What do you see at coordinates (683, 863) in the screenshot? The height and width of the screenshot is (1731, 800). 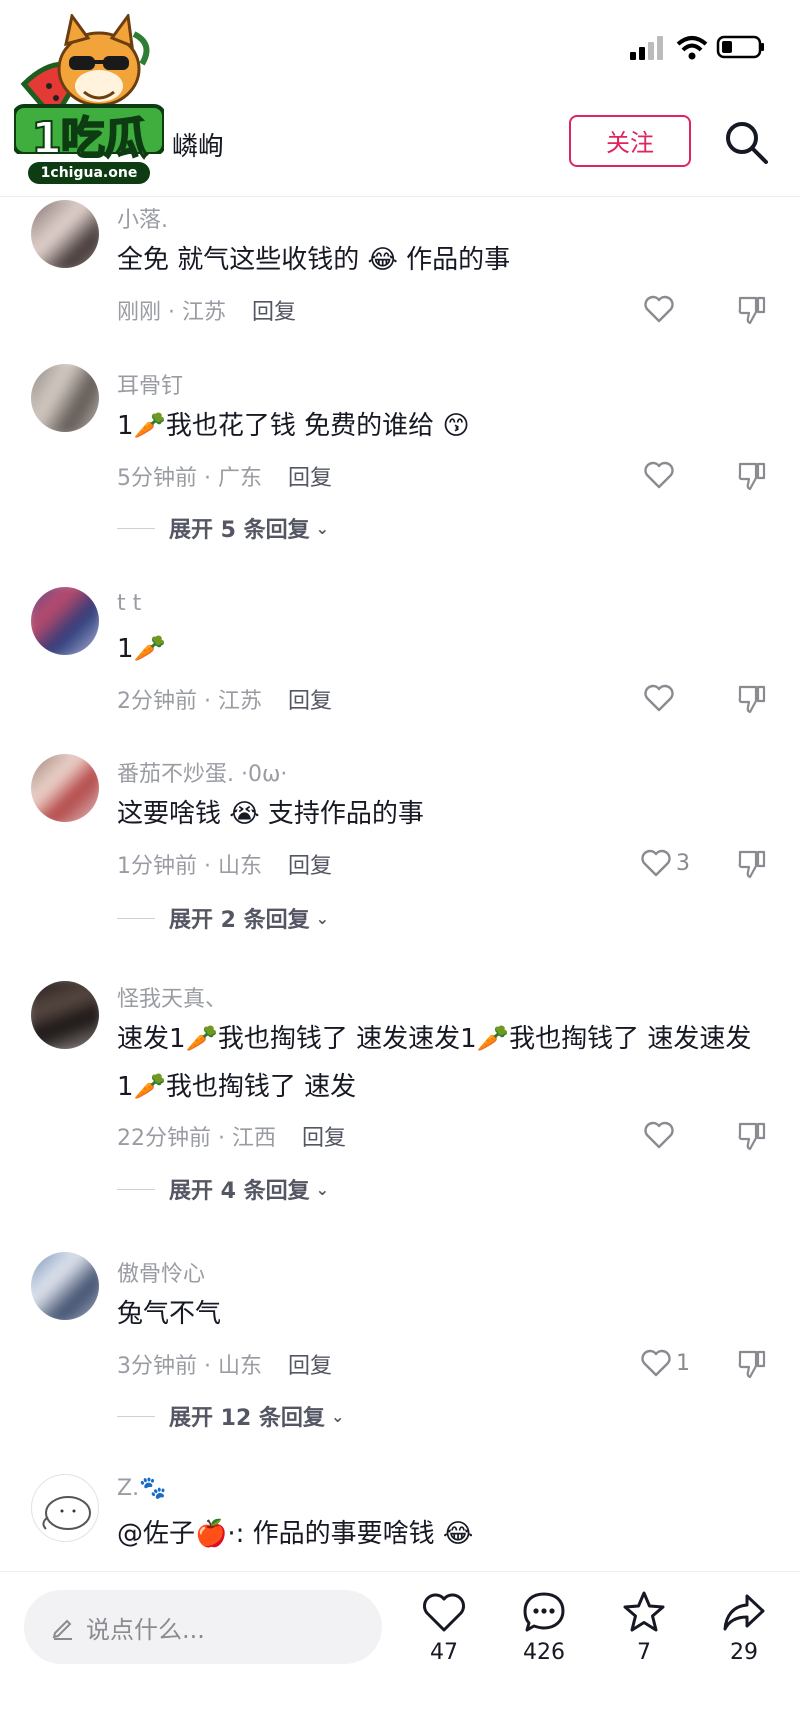 I see `like-count: 3` at bounding box center [683, 863].